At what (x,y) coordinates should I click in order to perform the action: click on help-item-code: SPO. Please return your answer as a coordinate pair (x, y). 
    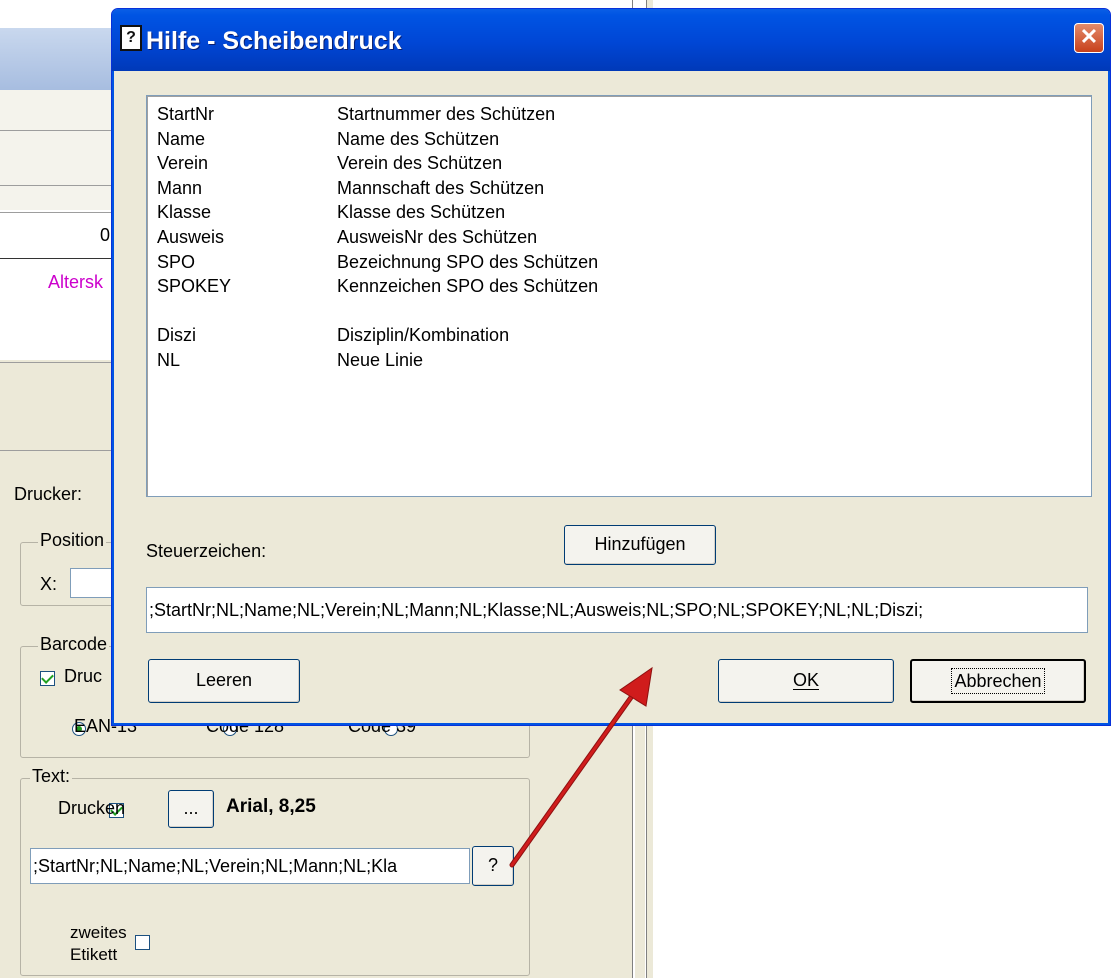
    Looking at the image, I should click on (176, 261).